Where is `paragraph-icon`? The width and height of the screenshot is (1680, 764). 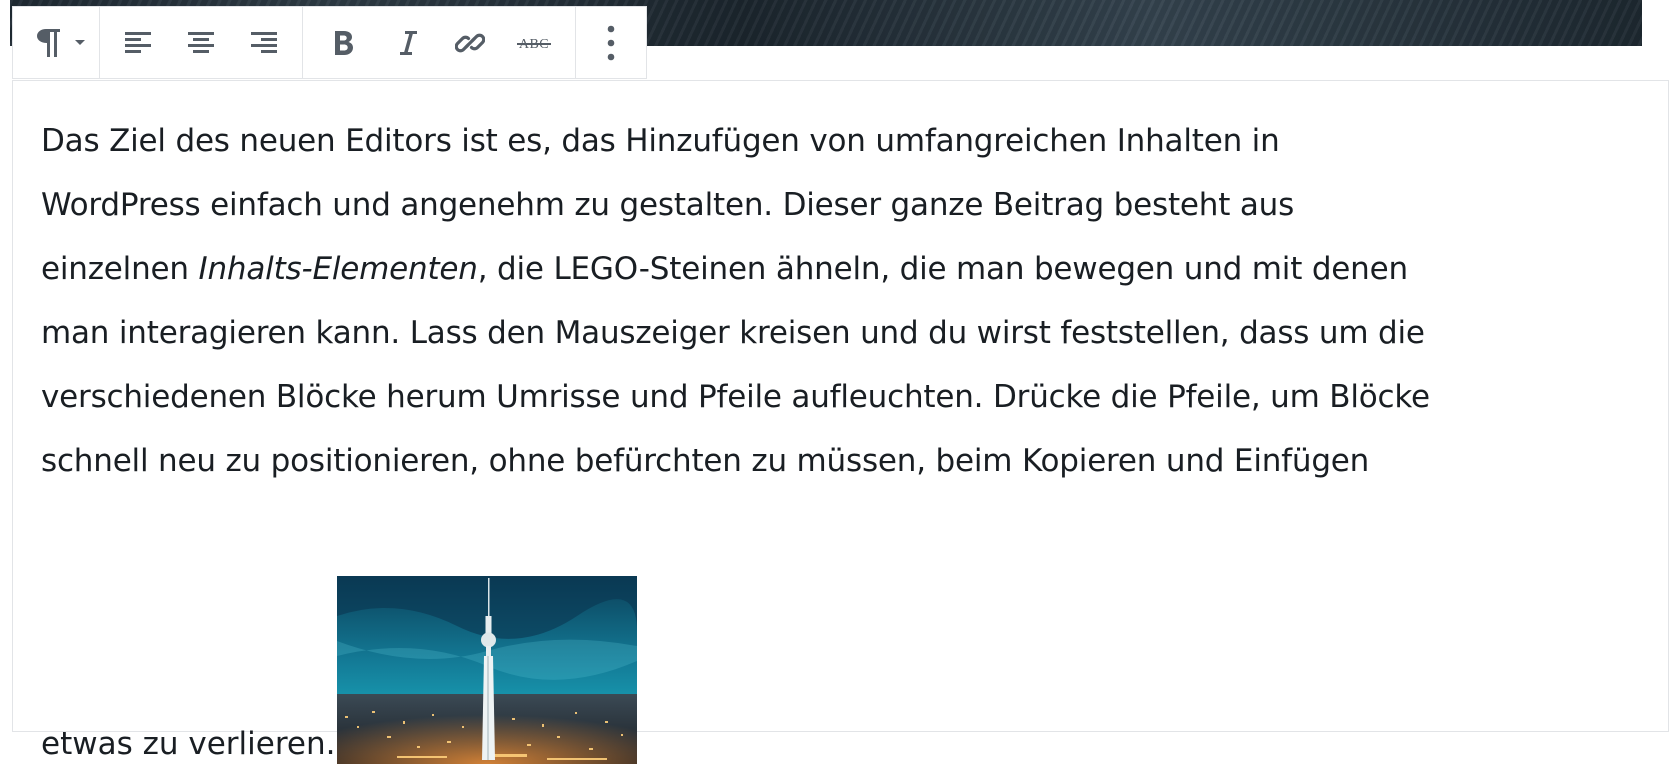 paragraph-icon is located at coordinates (48, 42).